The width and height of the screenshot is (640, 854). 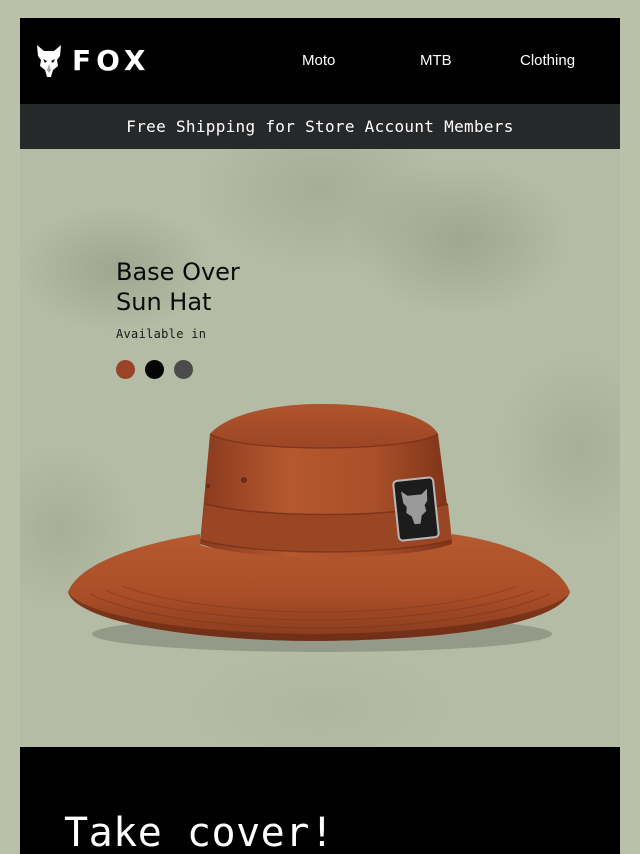 What do you see at coordinates (320, 800) in the screenshot?
I see `promo-section: Take cover!` at bounding box center [320, 800].